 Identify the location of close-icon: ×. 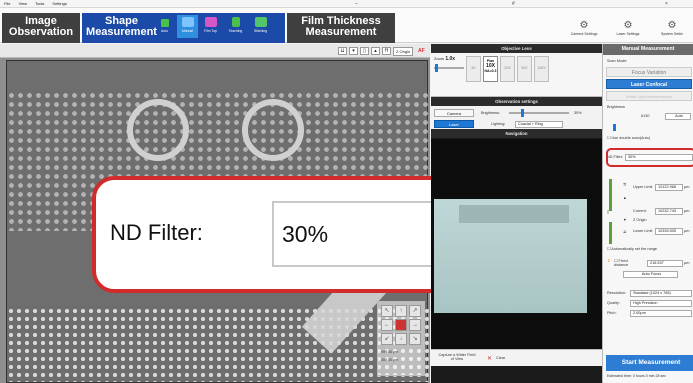
(666, 4).